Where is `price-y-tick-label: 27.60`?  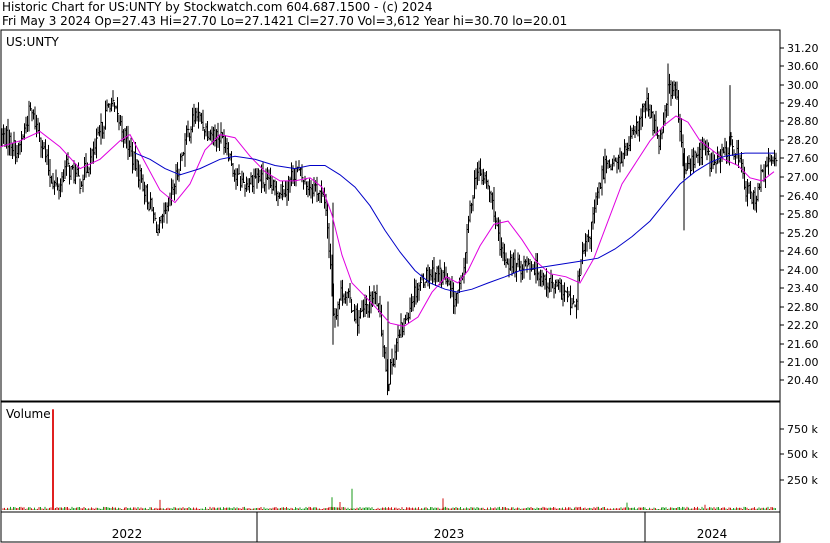
price-y-tick-label: 27.60 is located at coordinates (803, 158).